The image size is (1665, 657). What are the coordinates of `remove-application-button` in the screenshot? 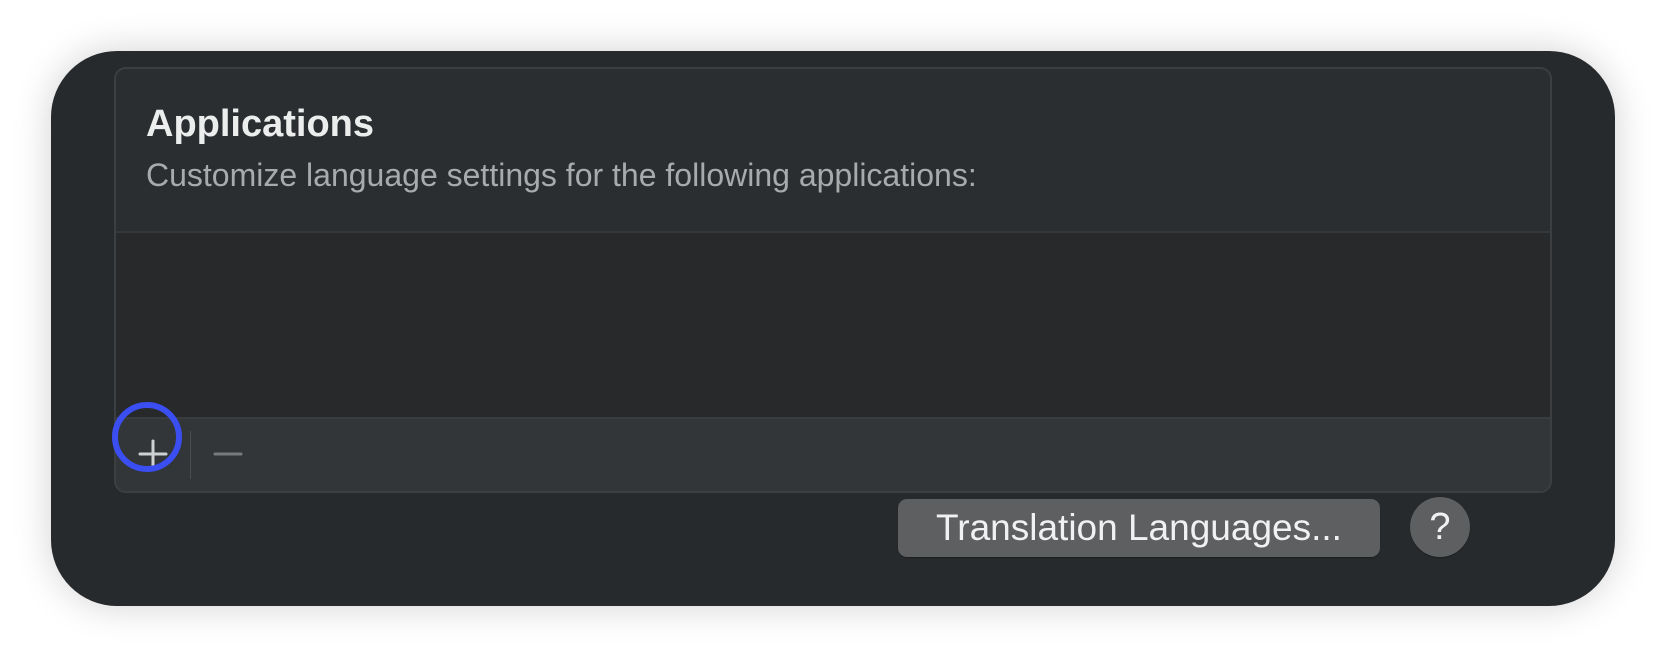 It's located at (228, 454).